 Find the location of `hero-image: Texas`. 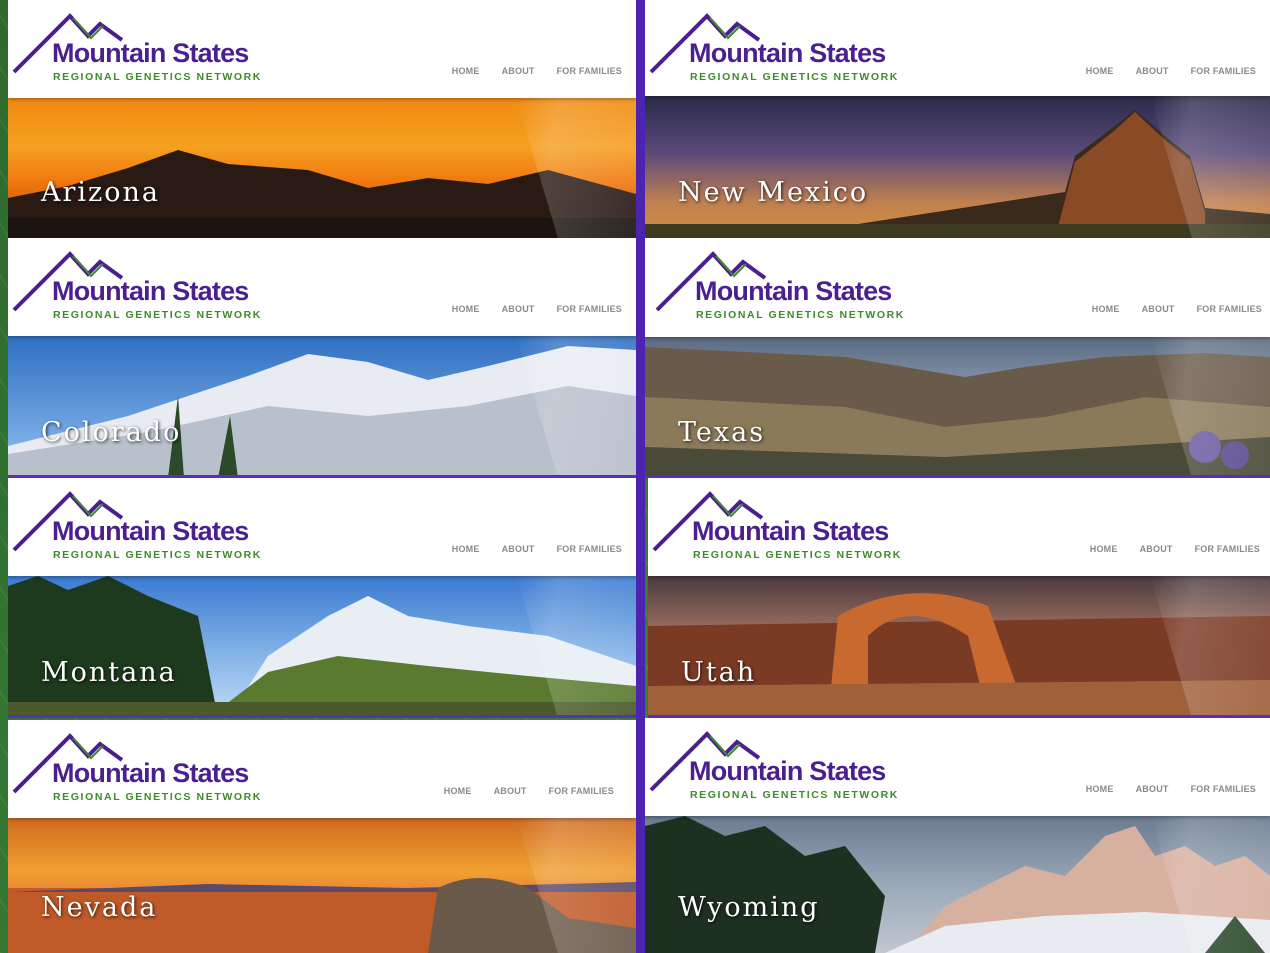

hero-image: Texas is located at coordinates (957, 407).